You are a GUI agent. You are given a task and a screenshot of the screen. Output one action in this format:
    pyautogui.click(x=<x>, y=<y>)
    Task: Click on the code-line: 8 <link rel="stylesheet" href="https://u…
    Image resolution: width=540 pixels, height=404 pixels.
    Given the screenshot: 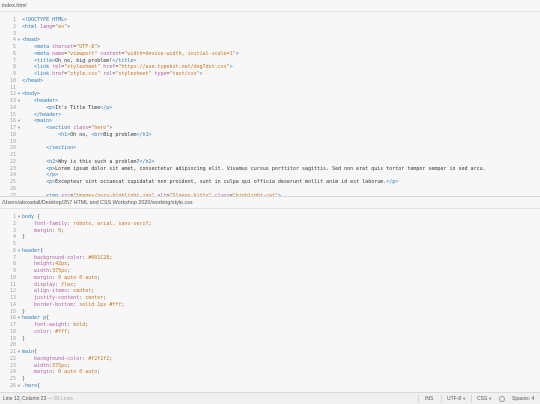 What is the action you would take?
    pyautogui.click(x=270, y=67)
    